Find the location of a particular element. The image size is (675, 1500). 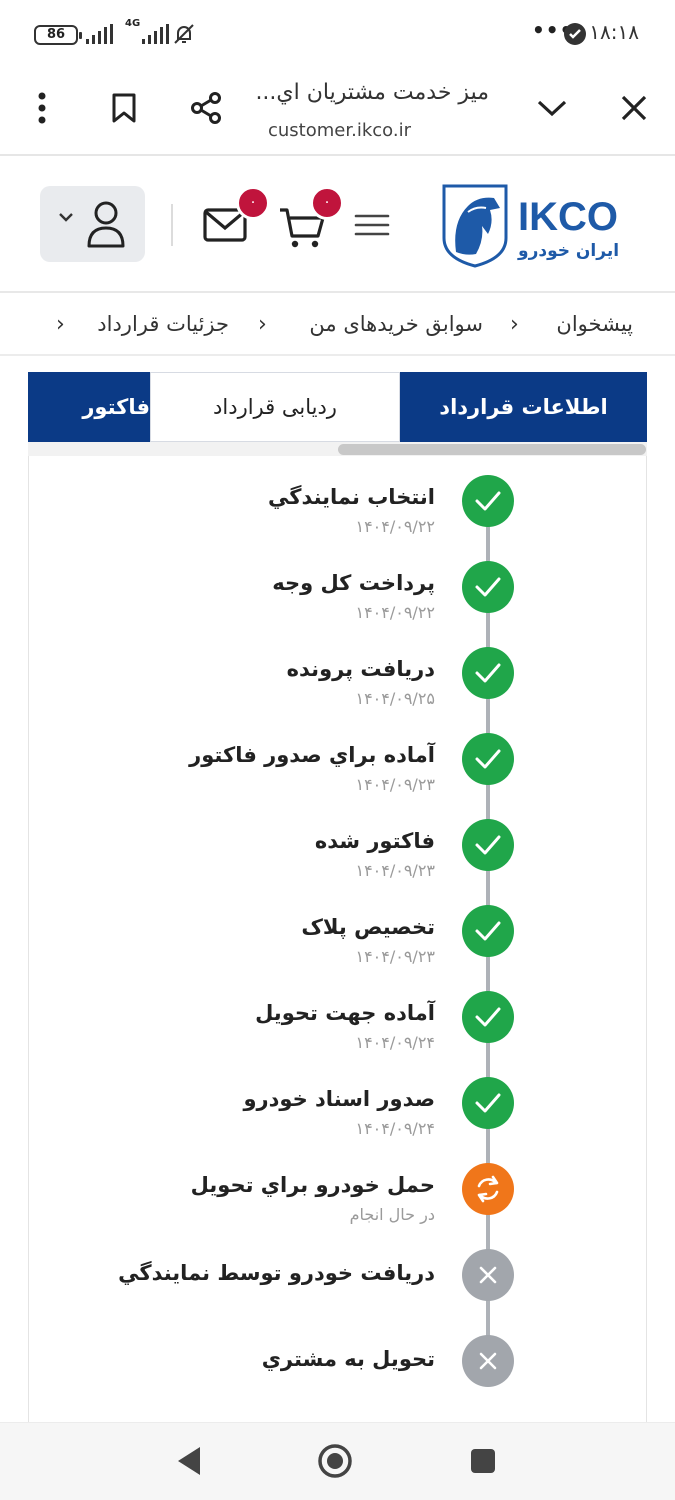

home-icon is located at coordinates (335, 1461).